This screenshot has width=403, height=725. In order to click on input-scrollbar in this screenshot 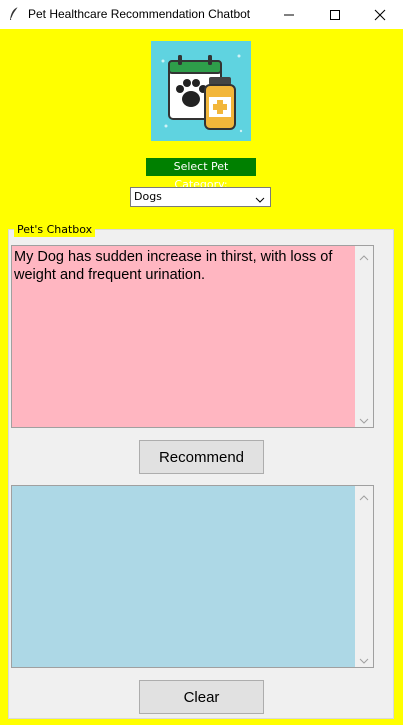, I will do `click(364, 336)`.